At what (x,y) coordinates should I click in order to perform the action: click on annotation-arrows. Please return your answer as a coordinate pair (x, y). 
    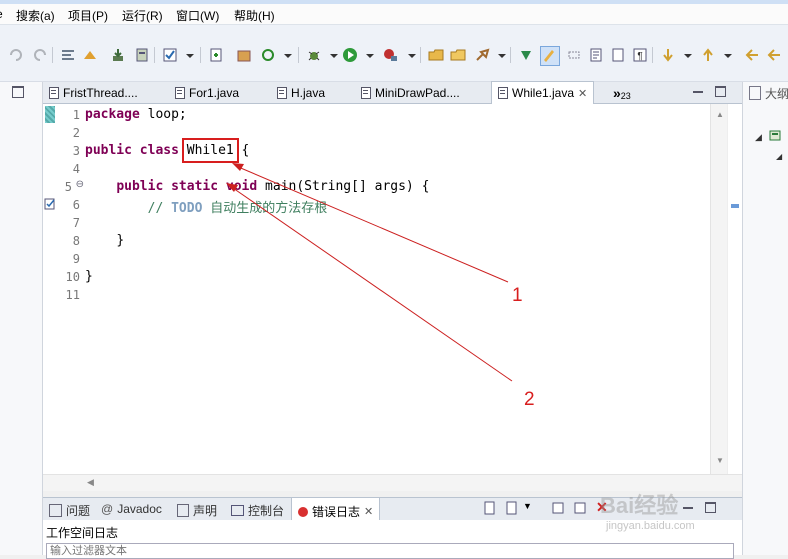
    Looking at the image, I should click on (369, 272).